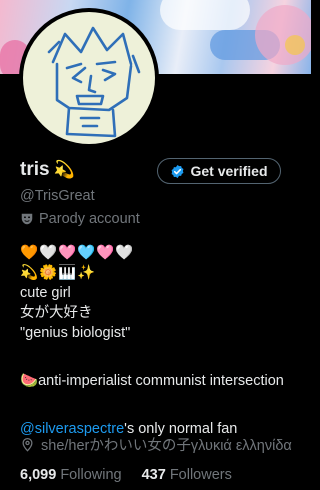  I want to click on profile-location: she/herかわいい女の子γλυκιά ελληνίδα, so click(156, 444).